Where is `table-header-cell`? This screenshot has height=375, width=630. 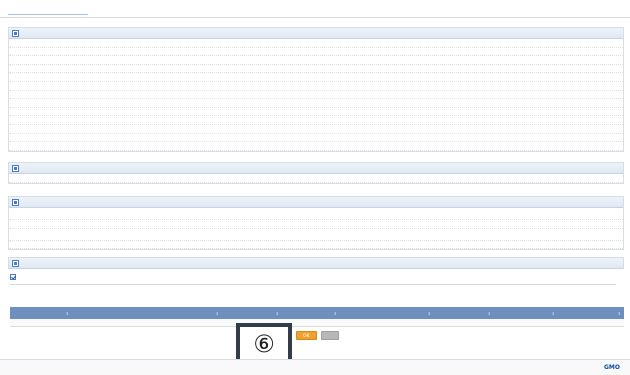
table-header-cell is located at coordinates (21, 313).